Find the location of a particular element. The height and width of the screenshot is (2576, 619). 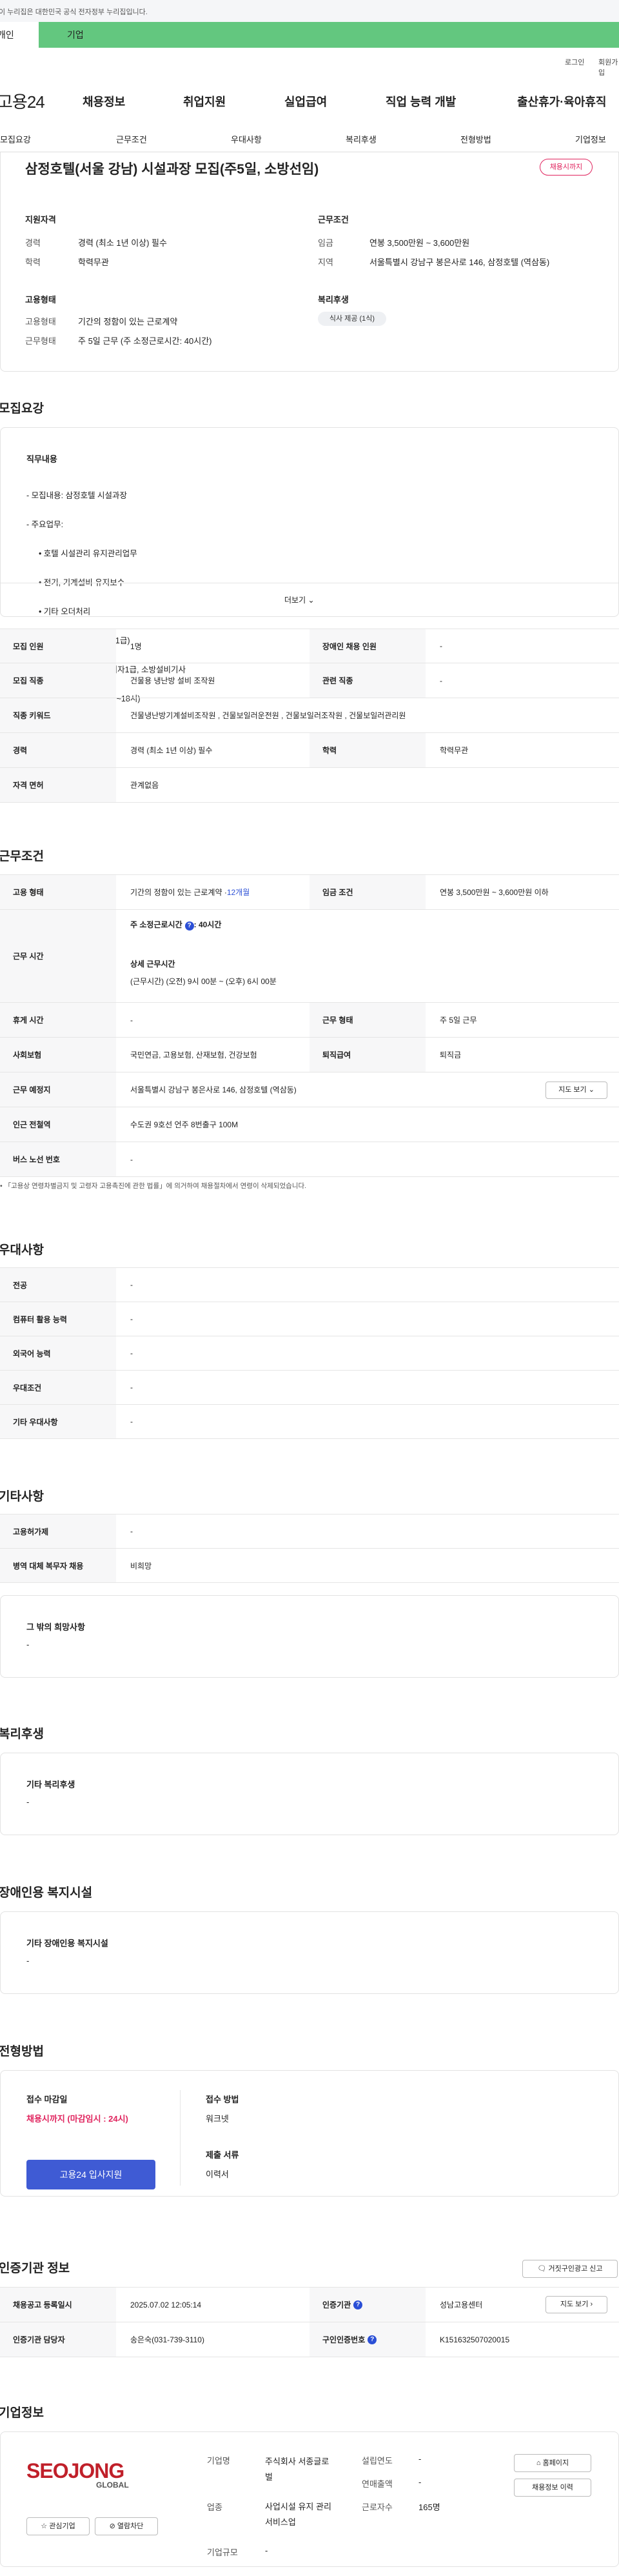

status-badge: 채용시까지 is located at coordinates (566, 167).